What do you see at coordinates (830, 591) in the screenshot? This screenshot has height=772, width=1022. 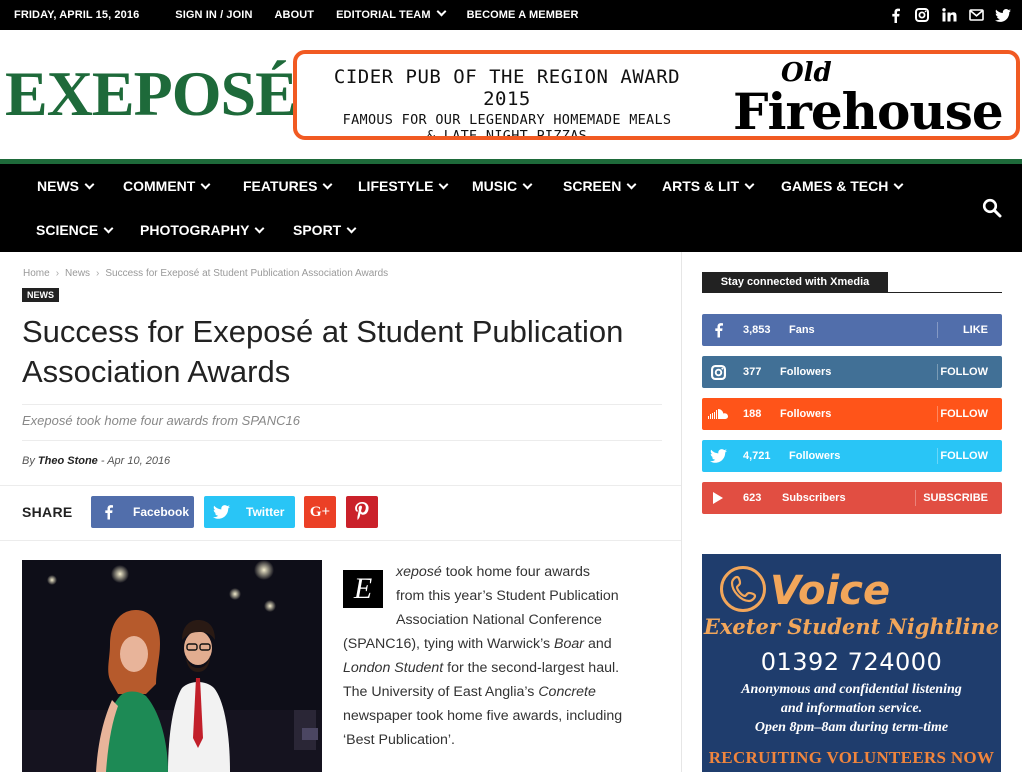 I see `ad-brand: Voice` at bounding box center [830, 591].